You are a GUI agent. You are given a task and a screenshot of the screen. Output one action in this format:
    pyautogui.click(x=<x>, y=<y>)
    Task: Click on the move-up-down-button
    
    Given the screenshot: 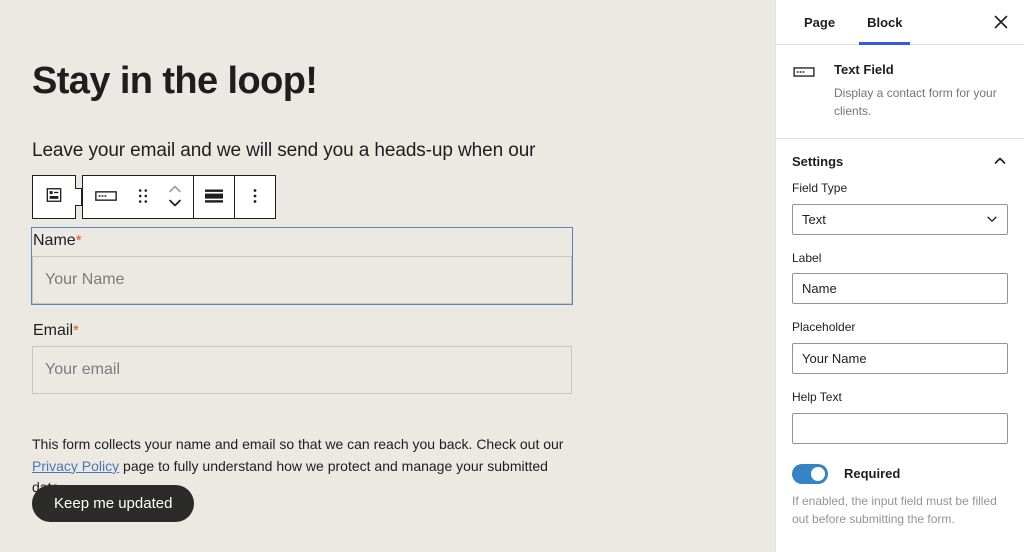 What is the action you would take?
    pyautogui.click(x=175, y=197)
    